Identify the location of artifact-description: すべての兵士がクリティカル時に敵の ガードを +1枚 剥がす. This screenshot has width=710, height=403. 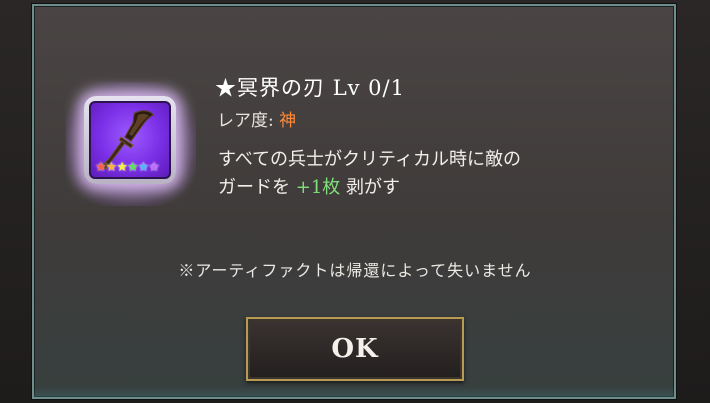
(369, 174).